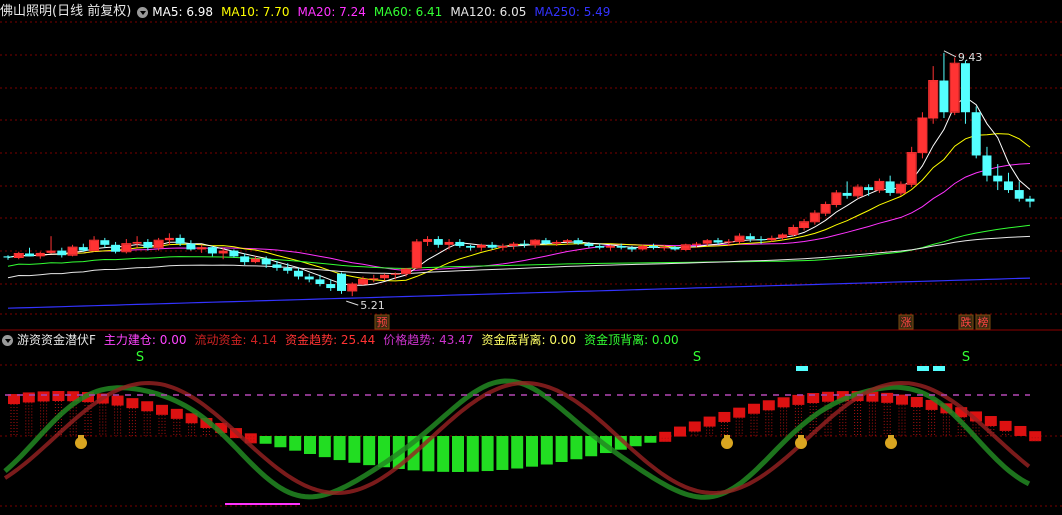 Image resolution: width=1062 pixels, height=515 pixels. I want to click on marker-text: 榜, so click(983, 322).